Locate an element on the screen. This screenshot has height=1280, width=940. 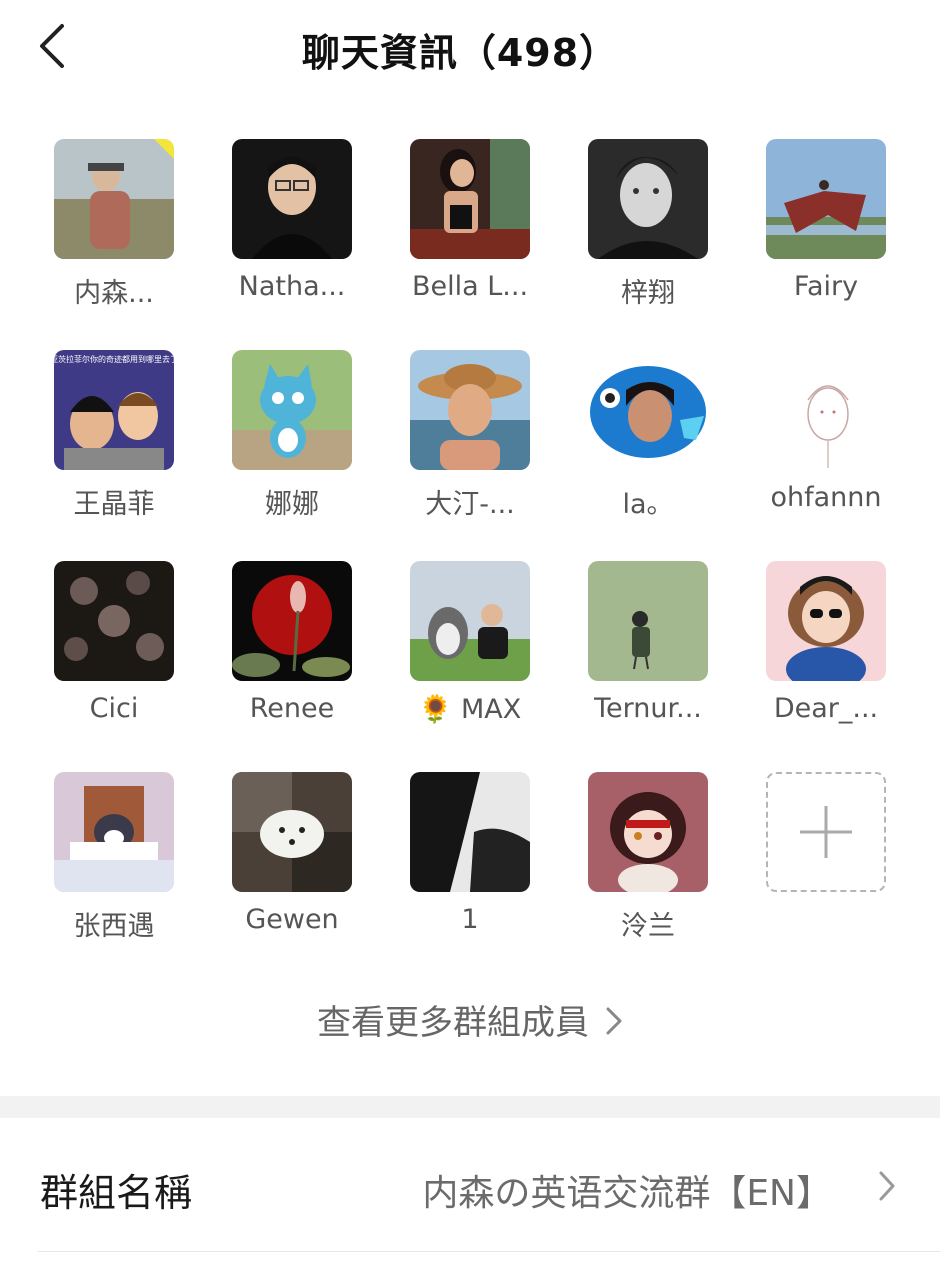
avatar: 亚茨拉菲尔你的奇迹都用到哪里去了 is located at coordinates (114, 410).